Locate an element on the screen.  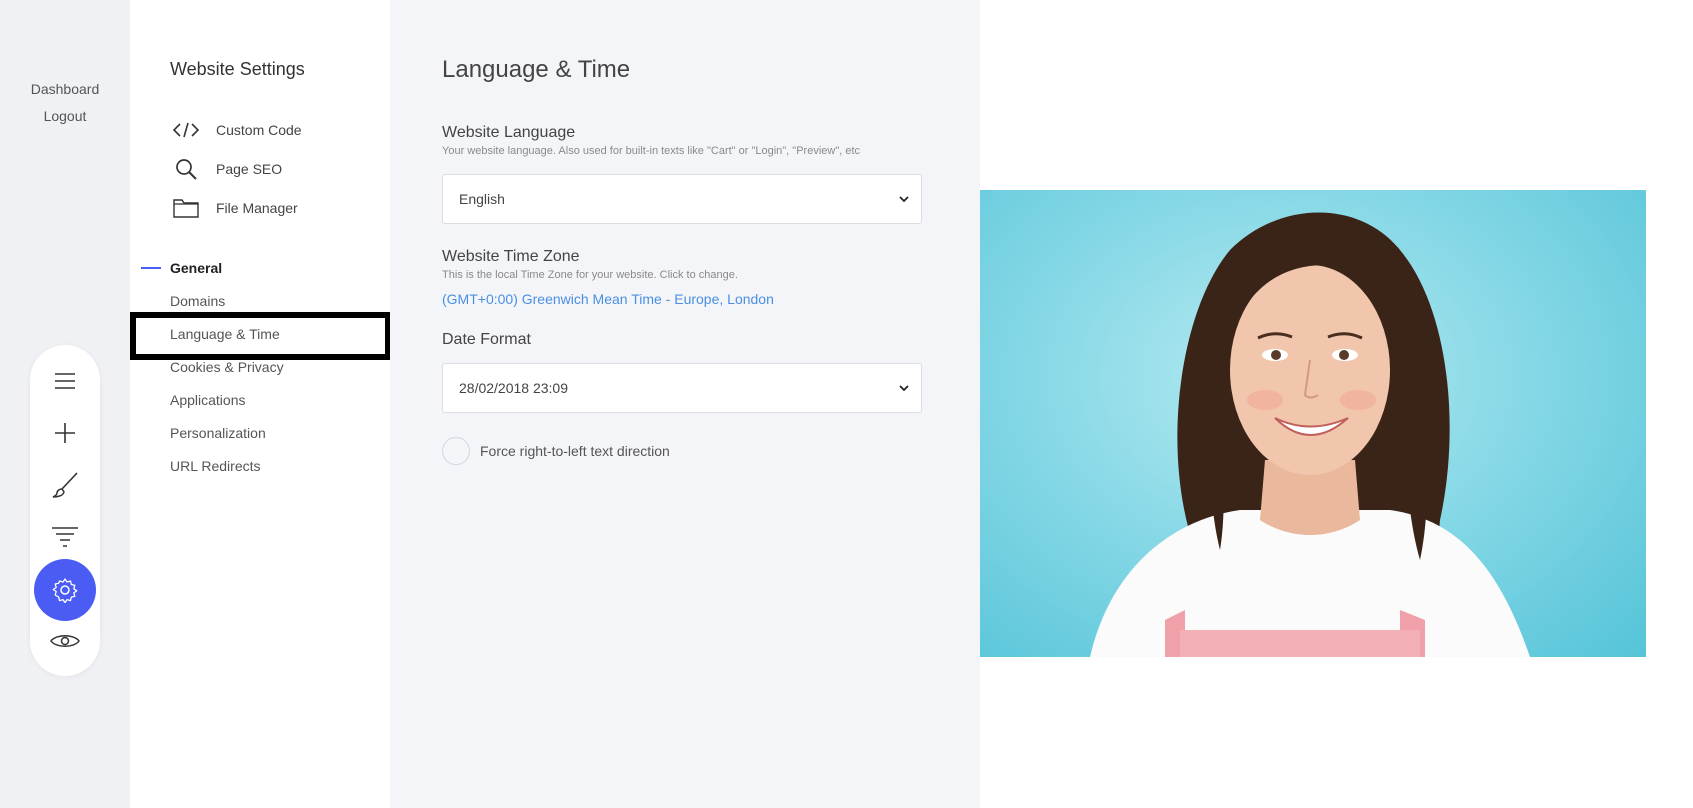
dashboard-link: Dashboard is located at coordinates (65, 89).